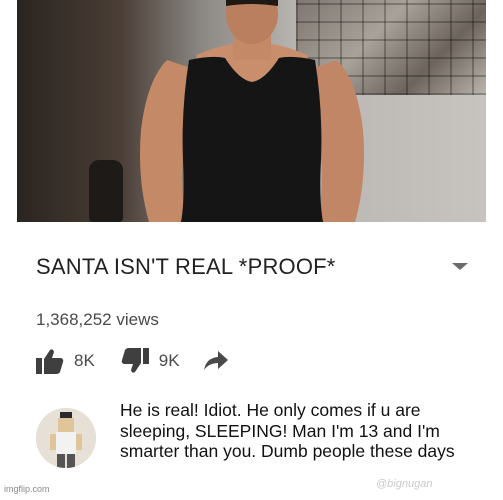 Image resolution: width=503 pixels, height=500 pixels. What do you see at coordinates (97, 319) in the screenshot?
I see `view-count: 1,368,252 views` at bounding box center [97, 319].